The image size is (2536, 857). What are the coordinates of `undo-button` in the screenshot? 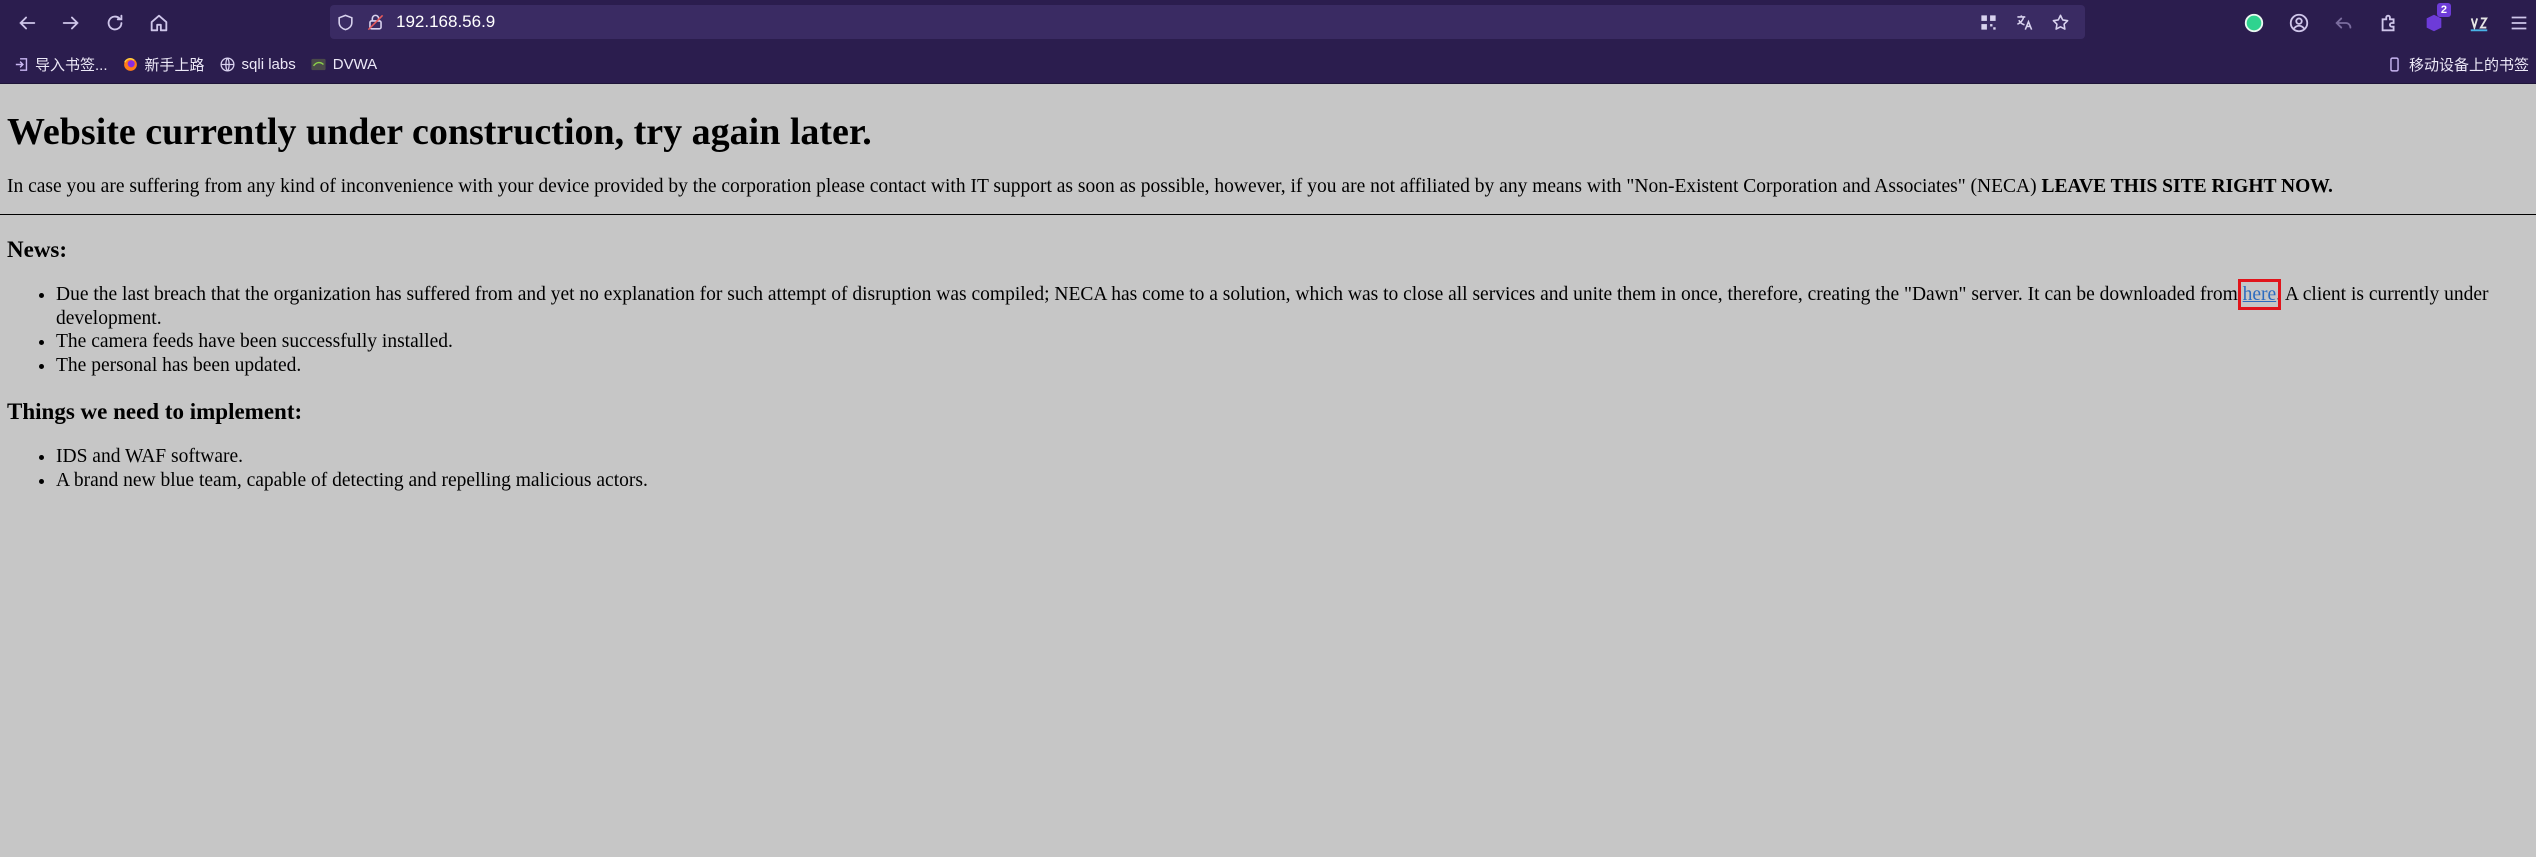 It's located at (2343, 22).